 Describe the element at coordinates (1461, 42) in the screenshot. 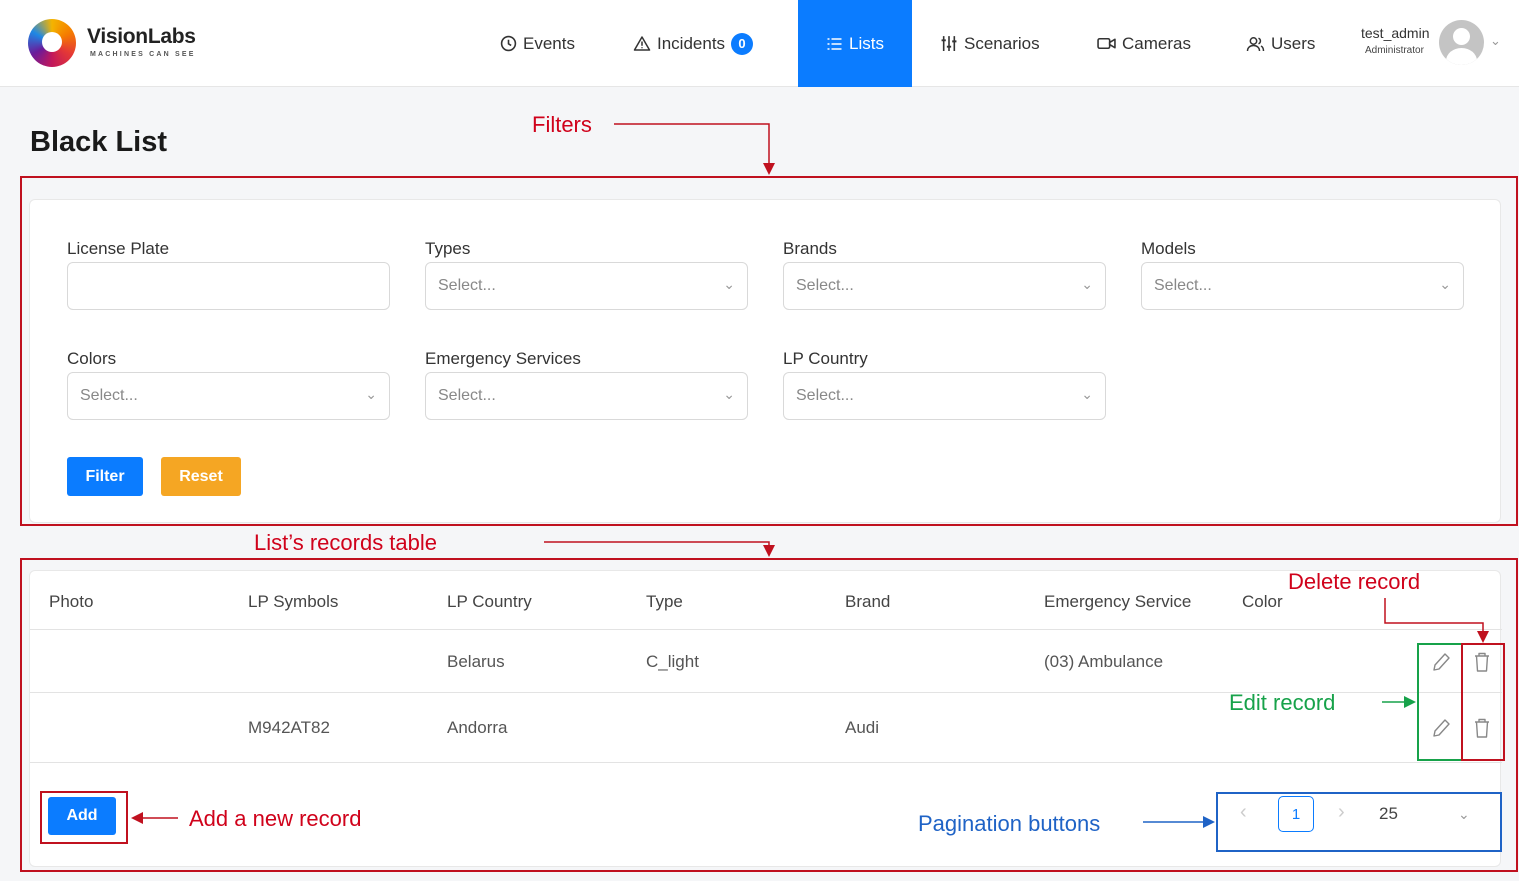

I see `avatar` at that location.